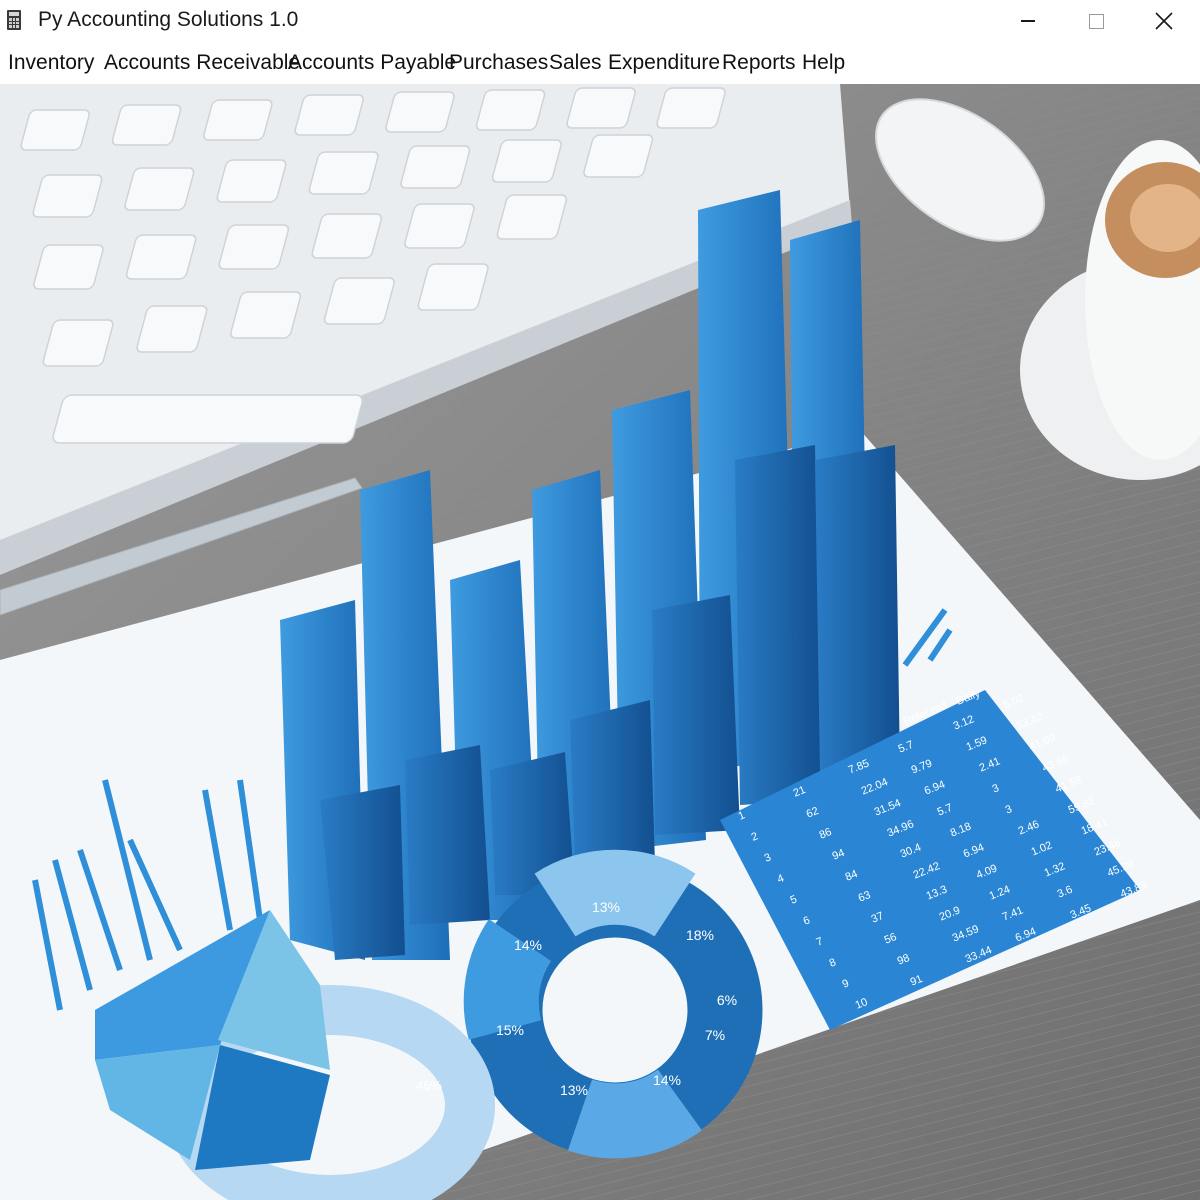  Describe the element at coordinates (606, 907) in the screenshot. I see `donut-label-1: 13%` at that location.